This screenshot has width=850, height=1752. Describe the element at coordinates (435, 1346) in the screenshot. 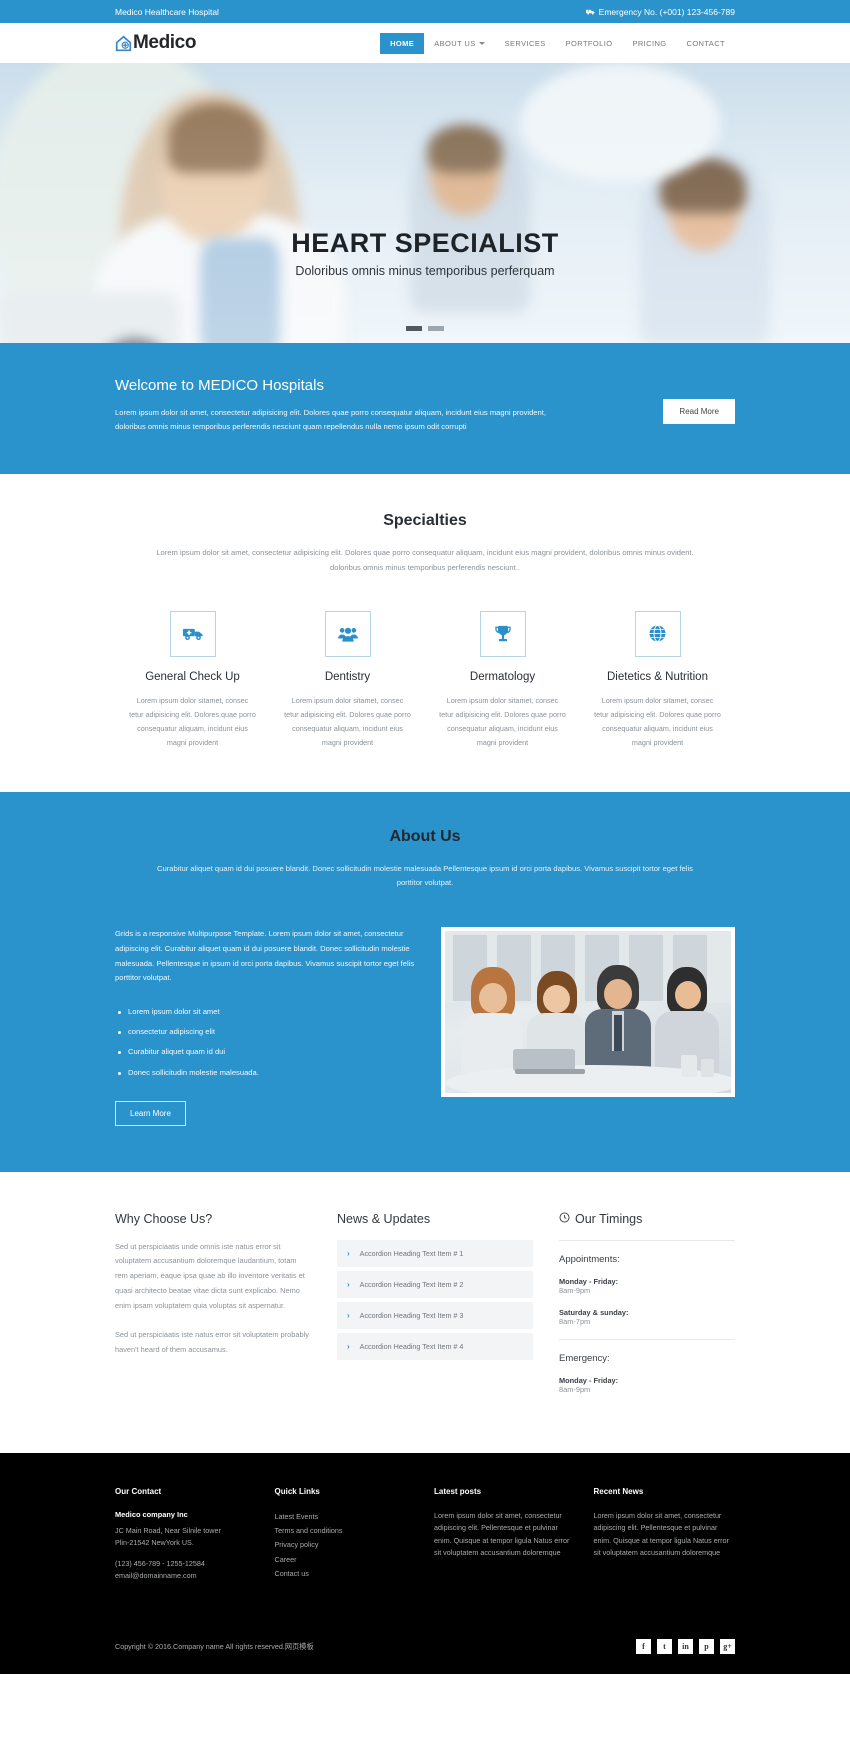

I see `accordion-item: › Accordion Heading Text Item # 4` at that location.